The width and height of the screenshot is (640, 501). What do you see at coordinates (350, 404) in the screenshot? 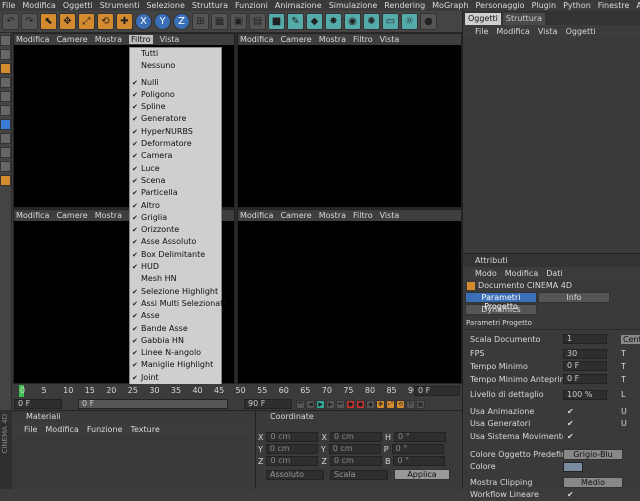
I see `record-icon: ●` at bounding box center [350, 404].